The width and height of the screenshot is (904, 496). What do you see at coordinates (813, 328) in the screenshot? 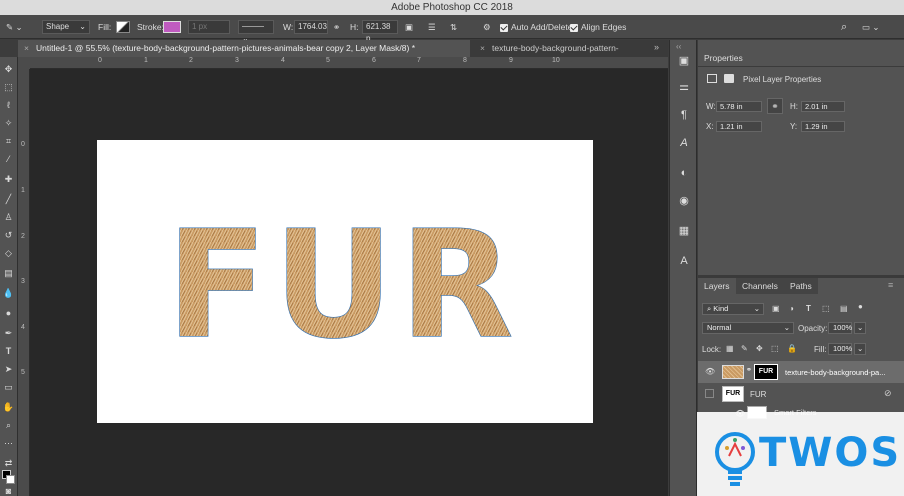
I see `opacity-label: Opacity:` at bounding box center [813, 328].